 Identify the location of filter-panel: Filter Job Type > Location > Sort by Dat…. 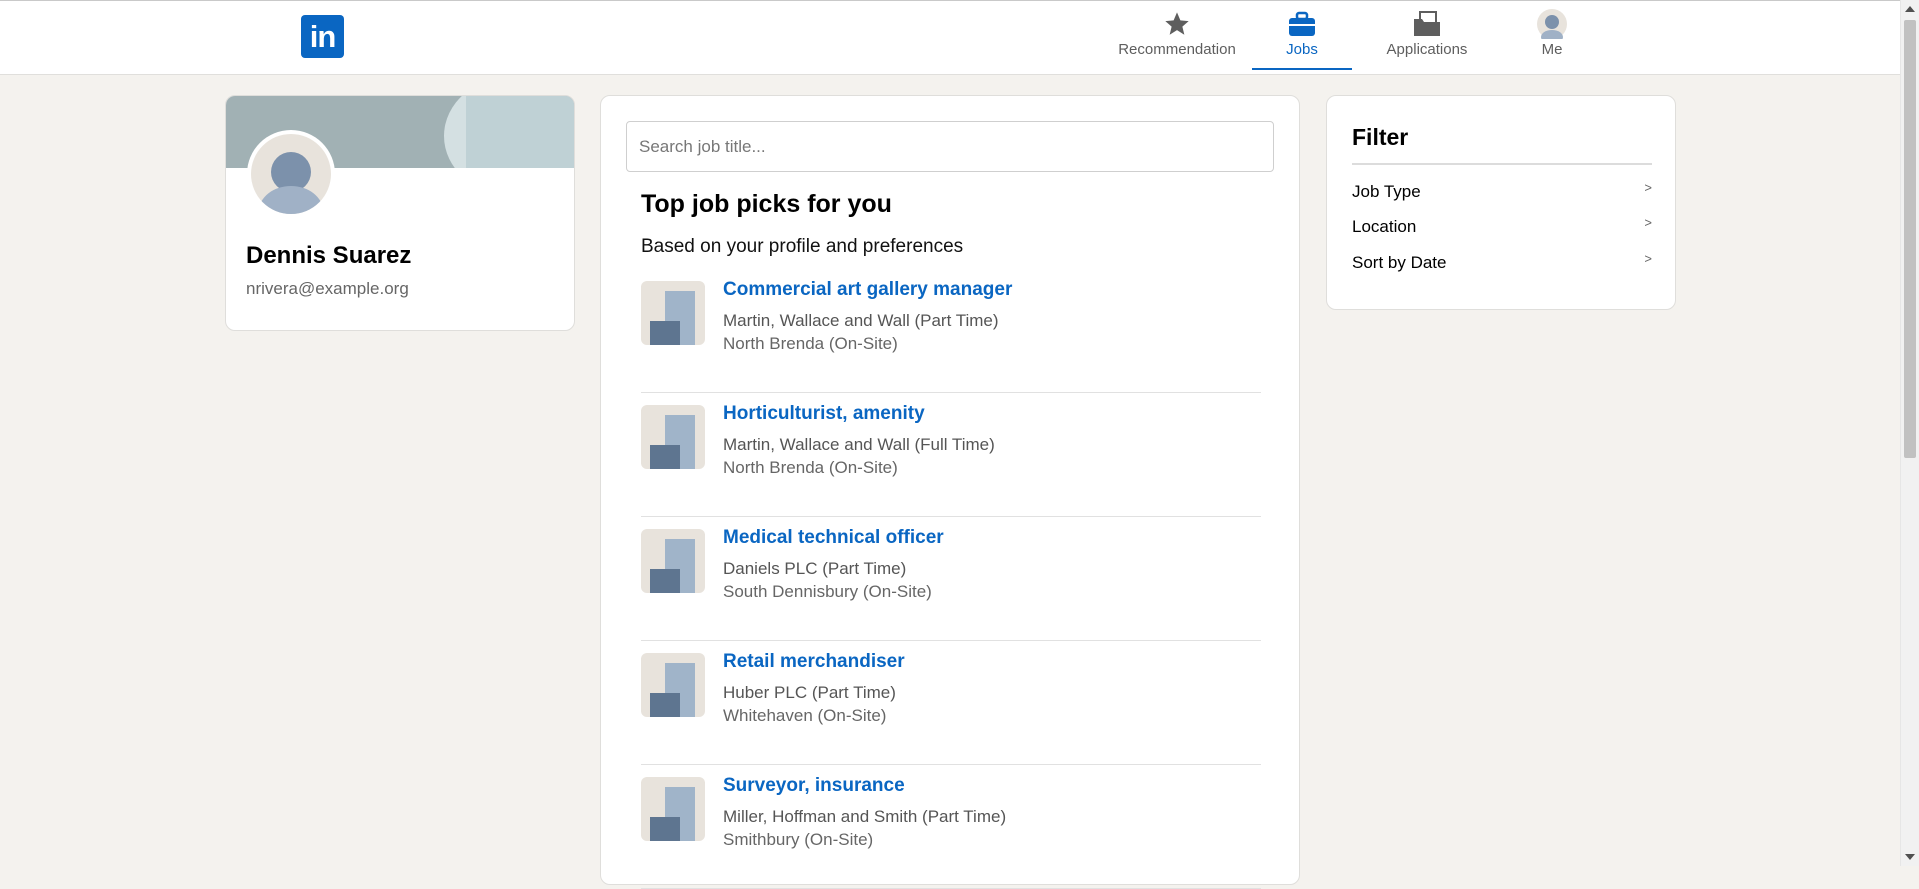
(1501, 202).